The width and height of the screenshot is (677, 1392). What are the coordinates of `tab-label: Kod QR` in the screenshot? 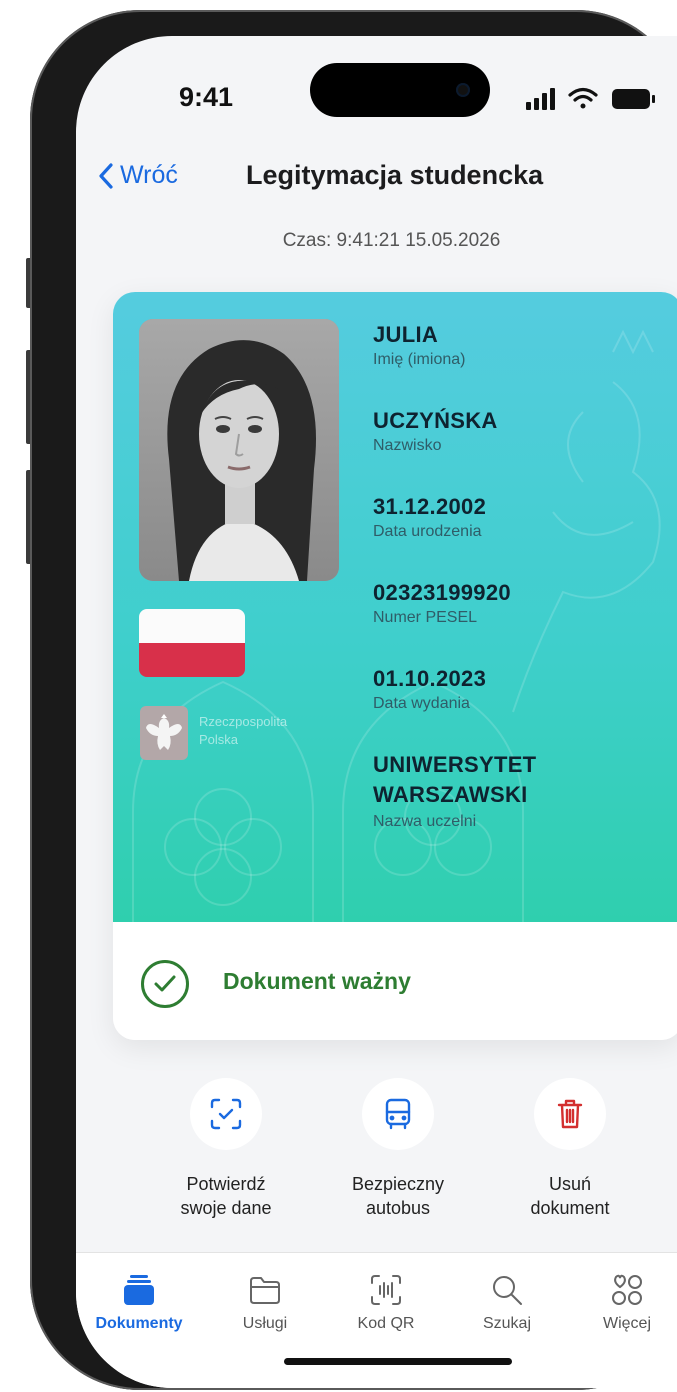 It's located at (386, 1323).